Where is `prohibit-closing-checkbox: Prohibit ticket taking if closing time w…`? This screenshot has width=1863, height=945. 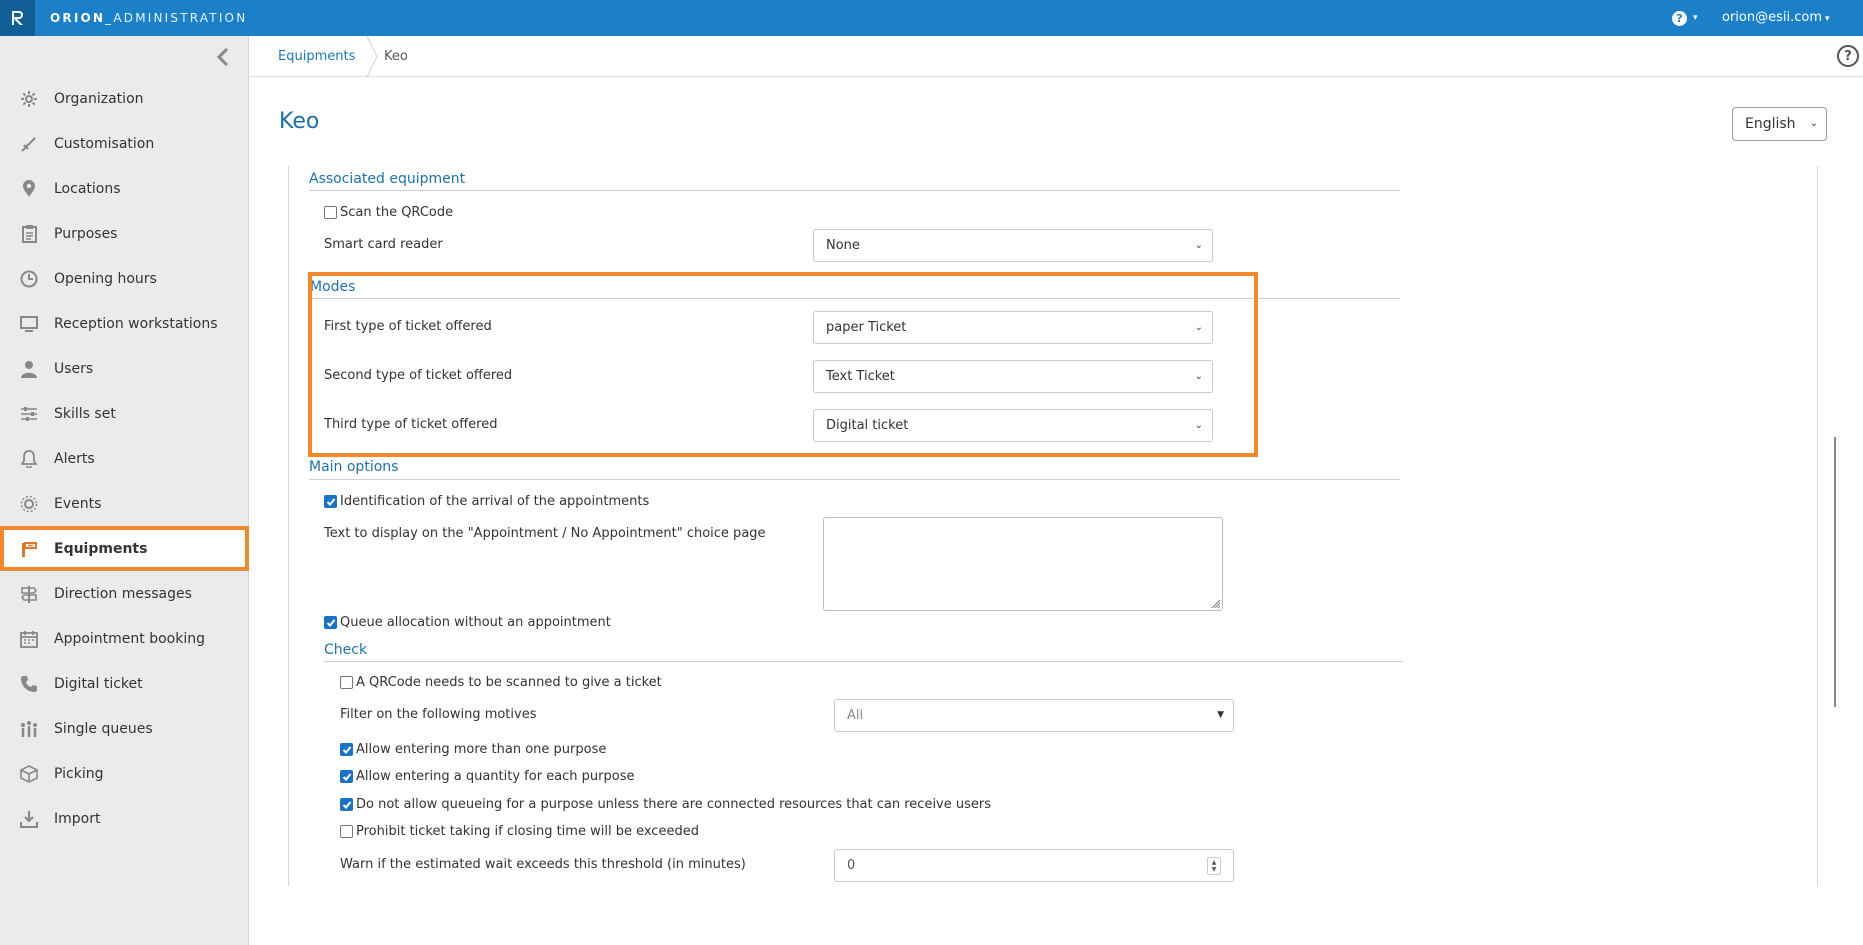
prohibit-closing-checkbox: Prohibit ticket taking if closing time w… is located at coordinates (519, 831).